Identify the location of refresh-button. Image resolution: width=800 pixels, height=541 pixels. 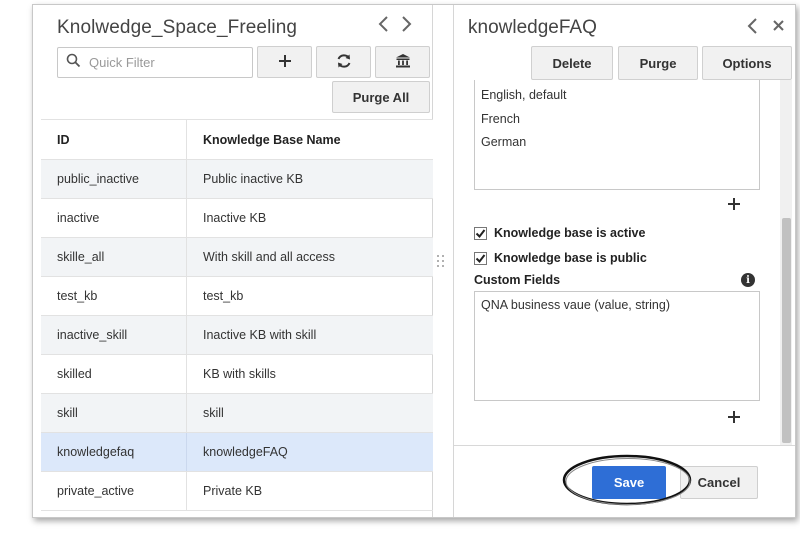
(343, 62).